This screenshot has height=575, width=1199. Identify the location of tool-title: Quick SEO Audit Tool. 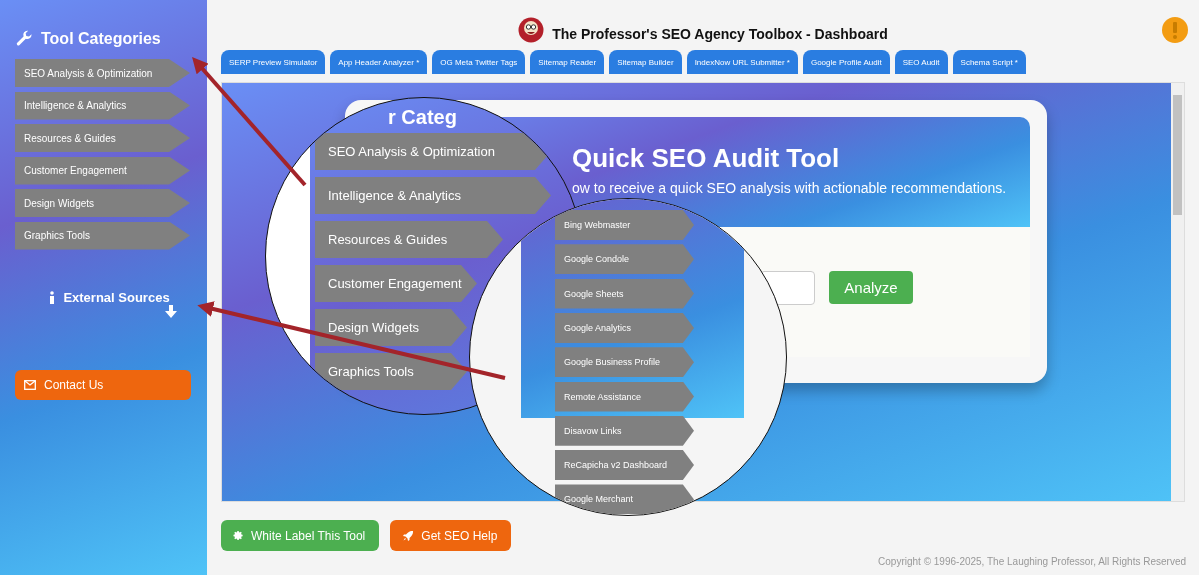
(706, 158).